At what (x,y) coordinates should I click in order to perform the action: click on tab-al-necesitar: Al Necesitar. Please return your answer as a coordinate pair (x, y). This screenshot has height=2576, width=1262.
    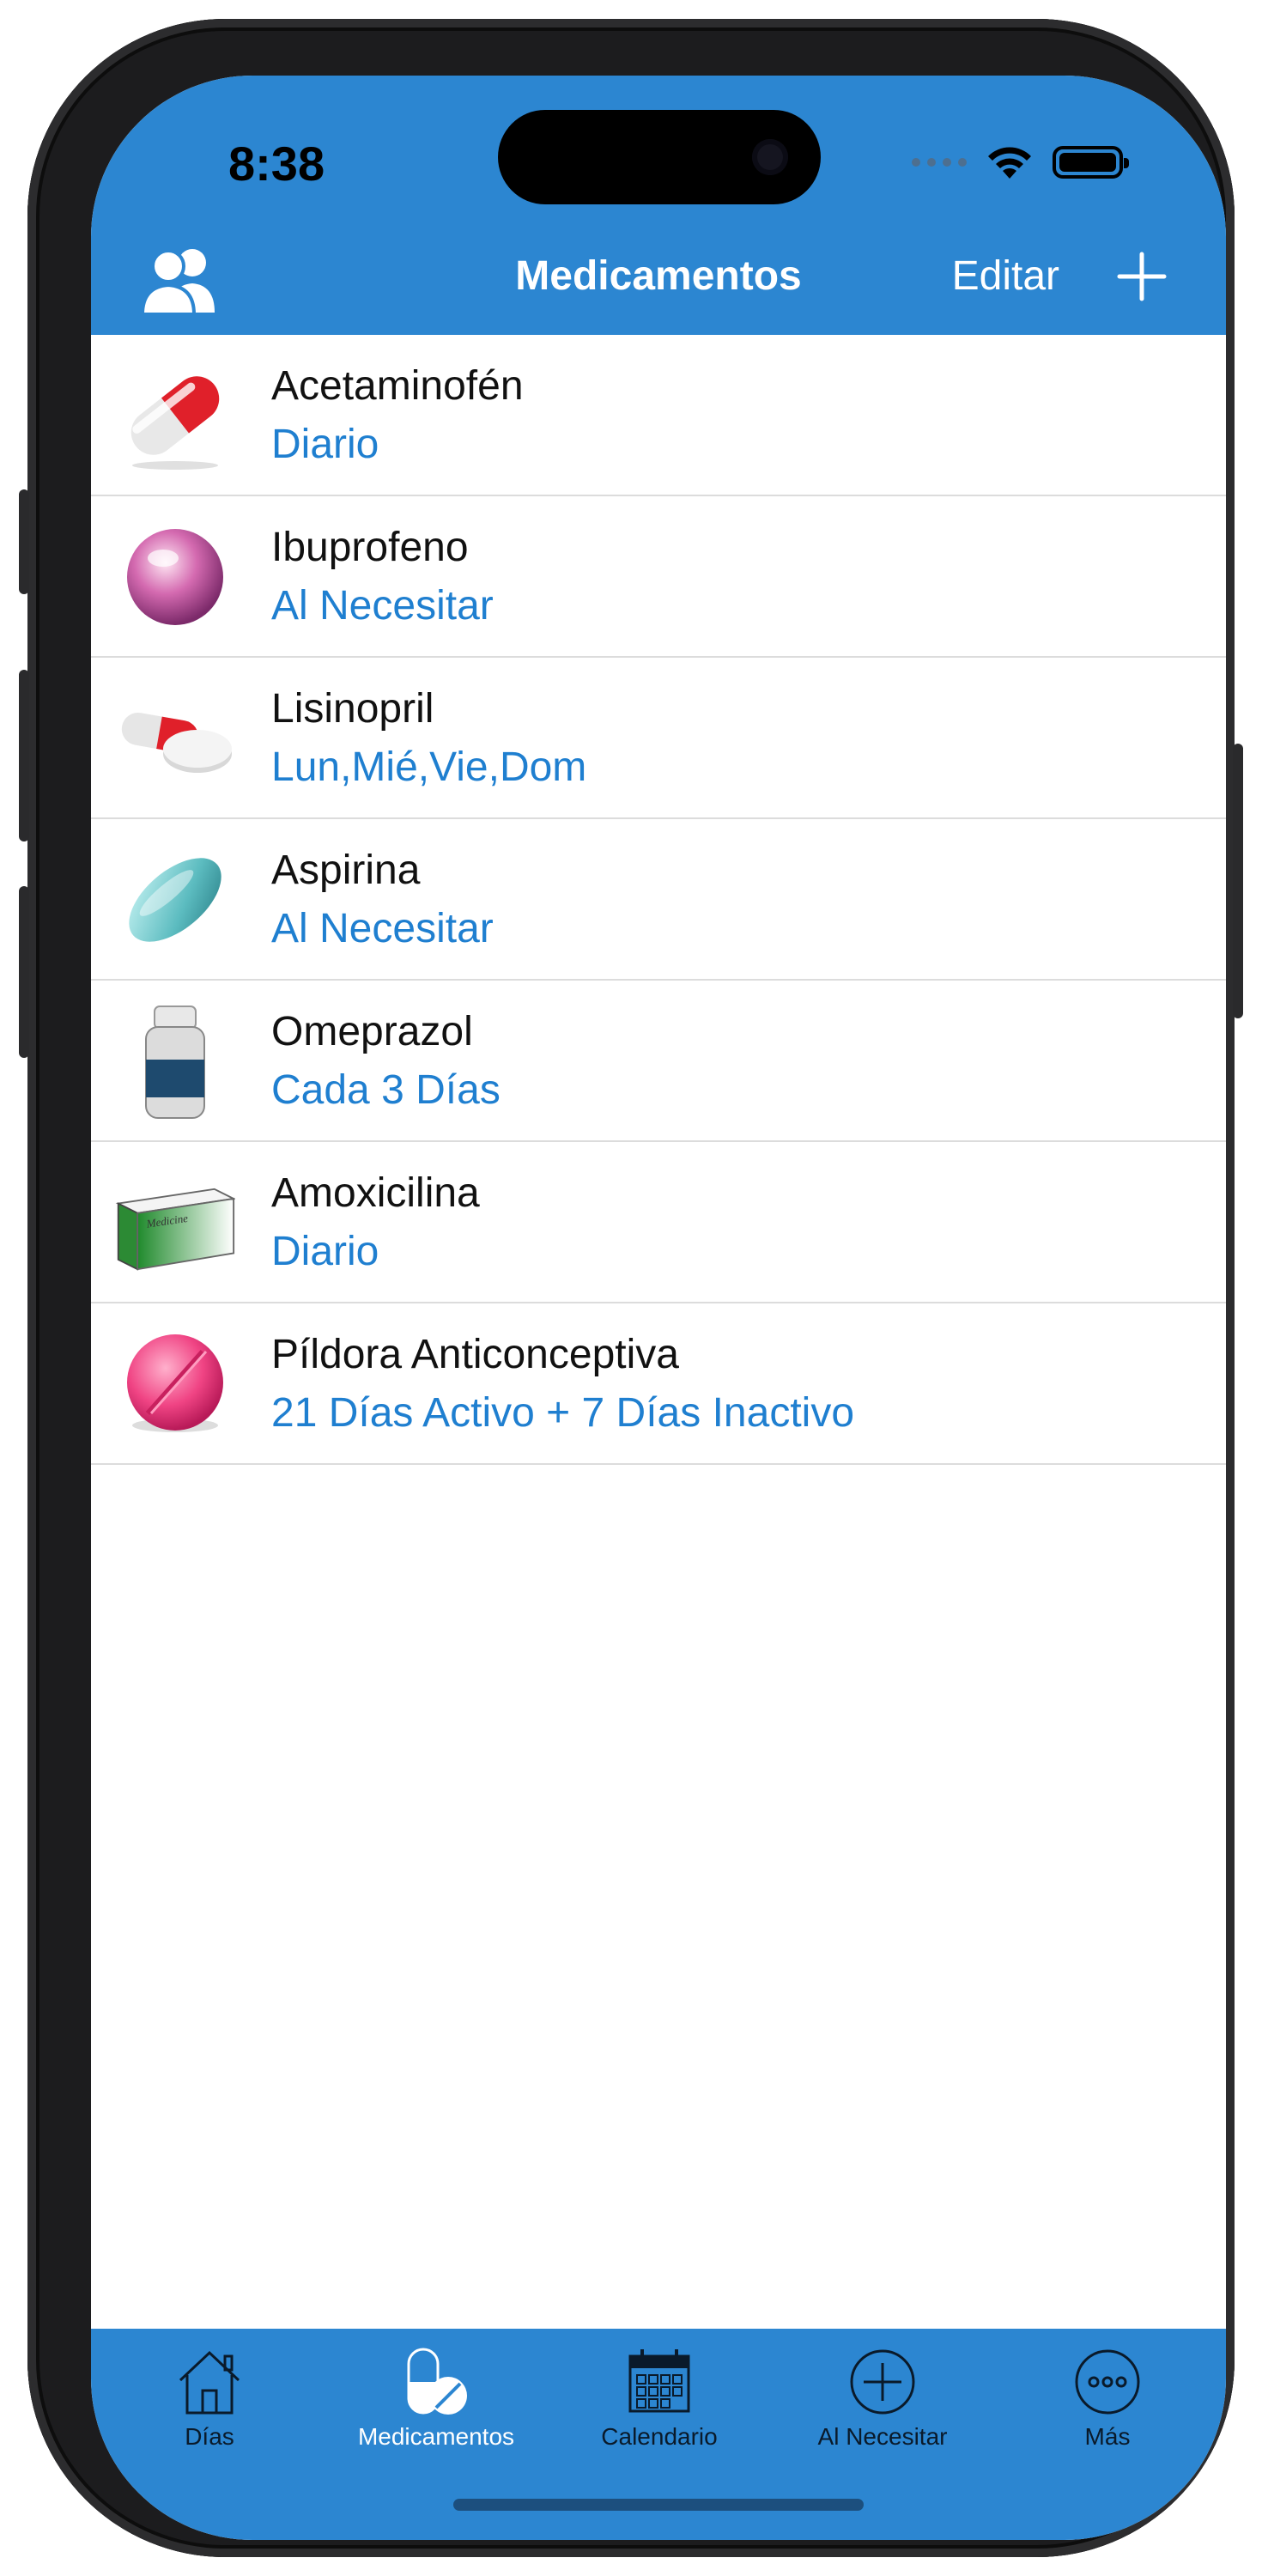
    Looking at the image, I should click on (883, 2398).